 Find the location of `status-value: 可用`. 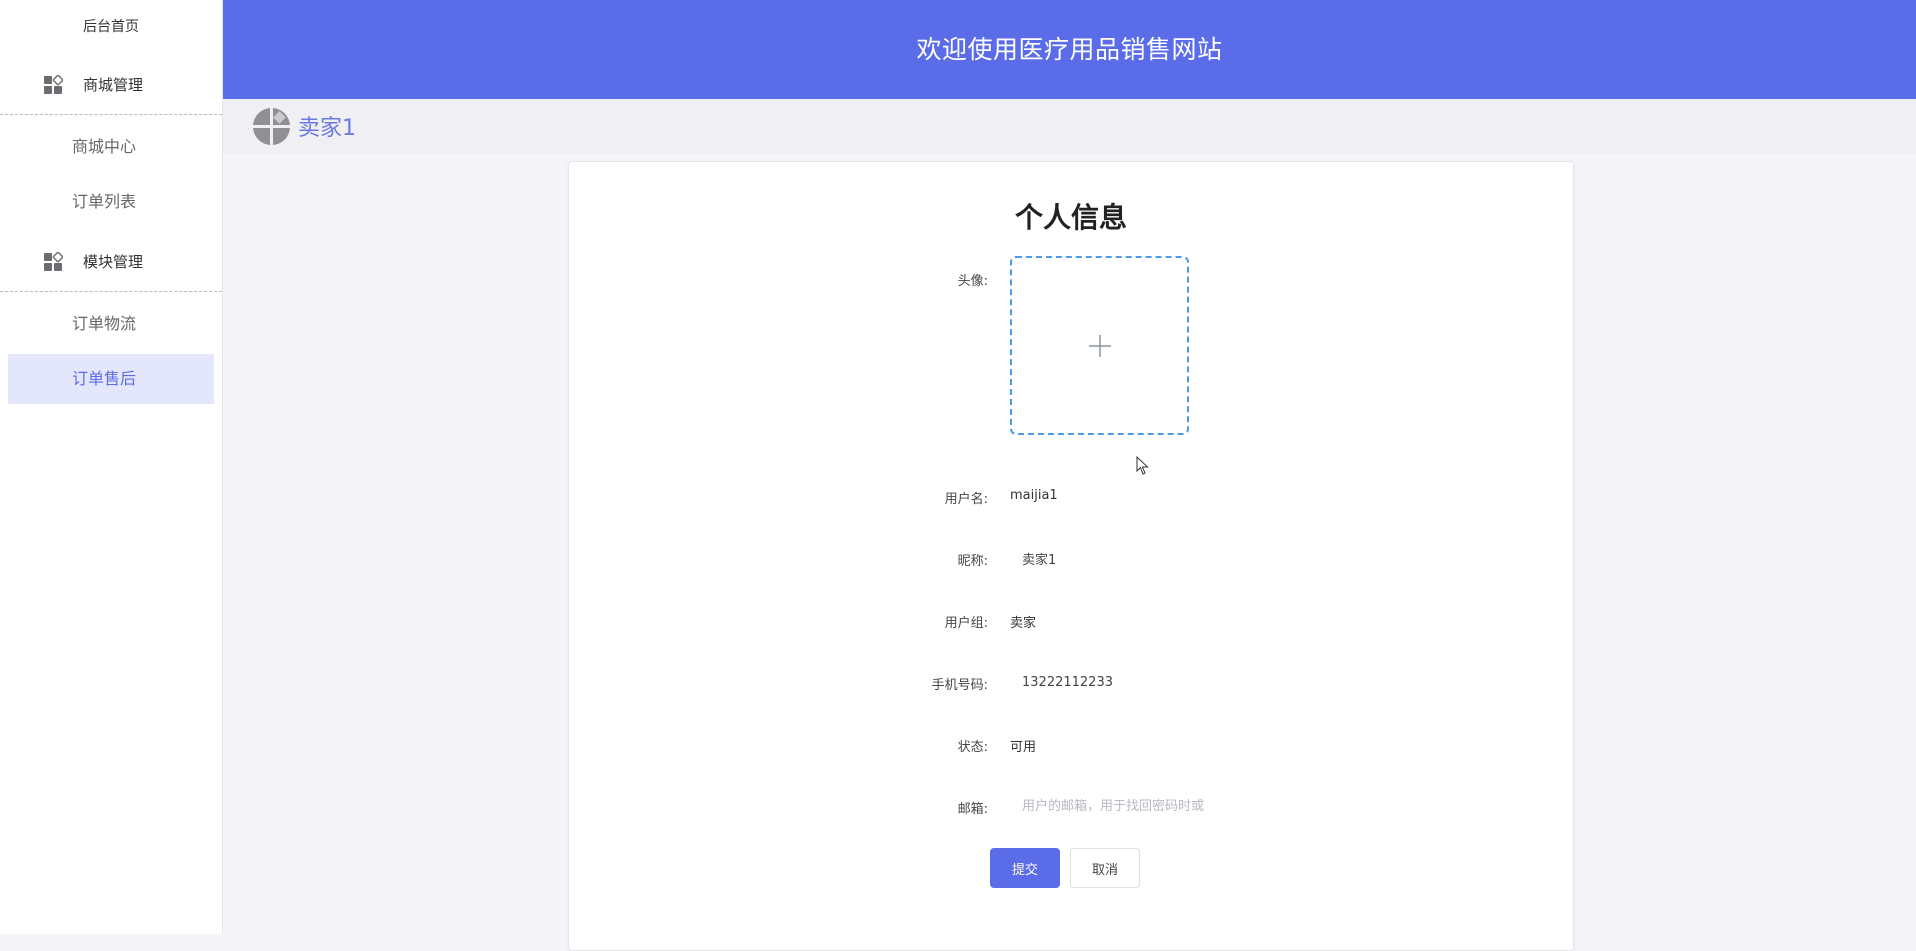

status-value: 可用 is located at coordinates (1023, 747).